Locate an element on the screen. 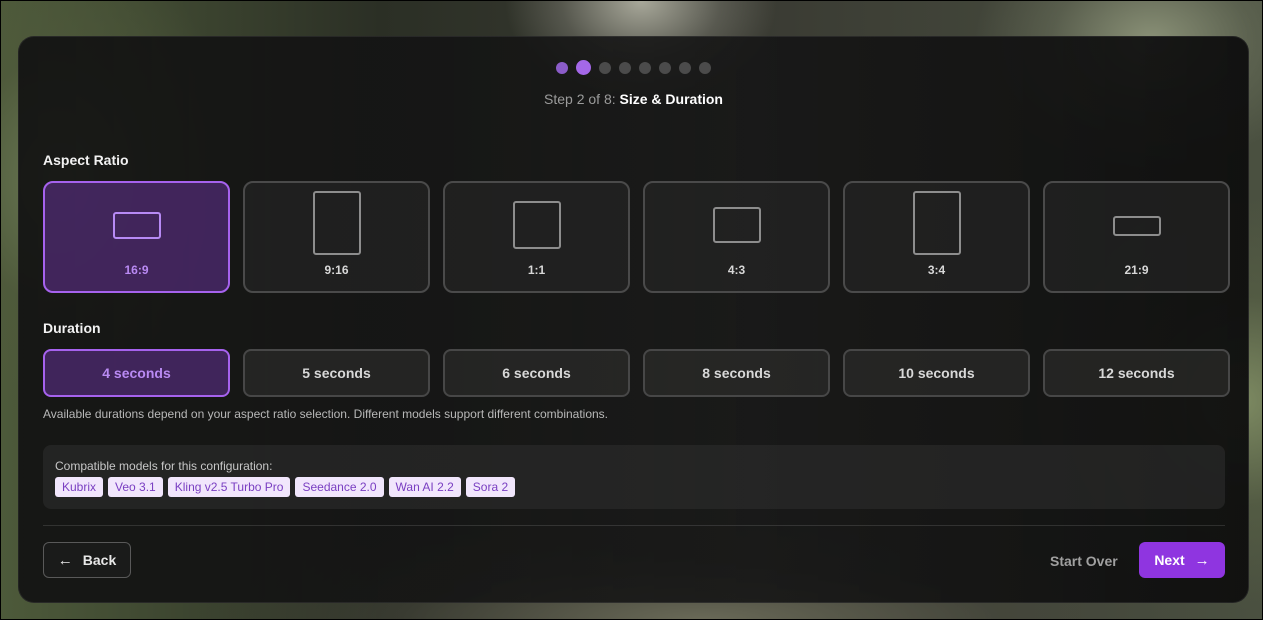  duration-option-5s: 5 seconds is located at coordinates (336, 373).